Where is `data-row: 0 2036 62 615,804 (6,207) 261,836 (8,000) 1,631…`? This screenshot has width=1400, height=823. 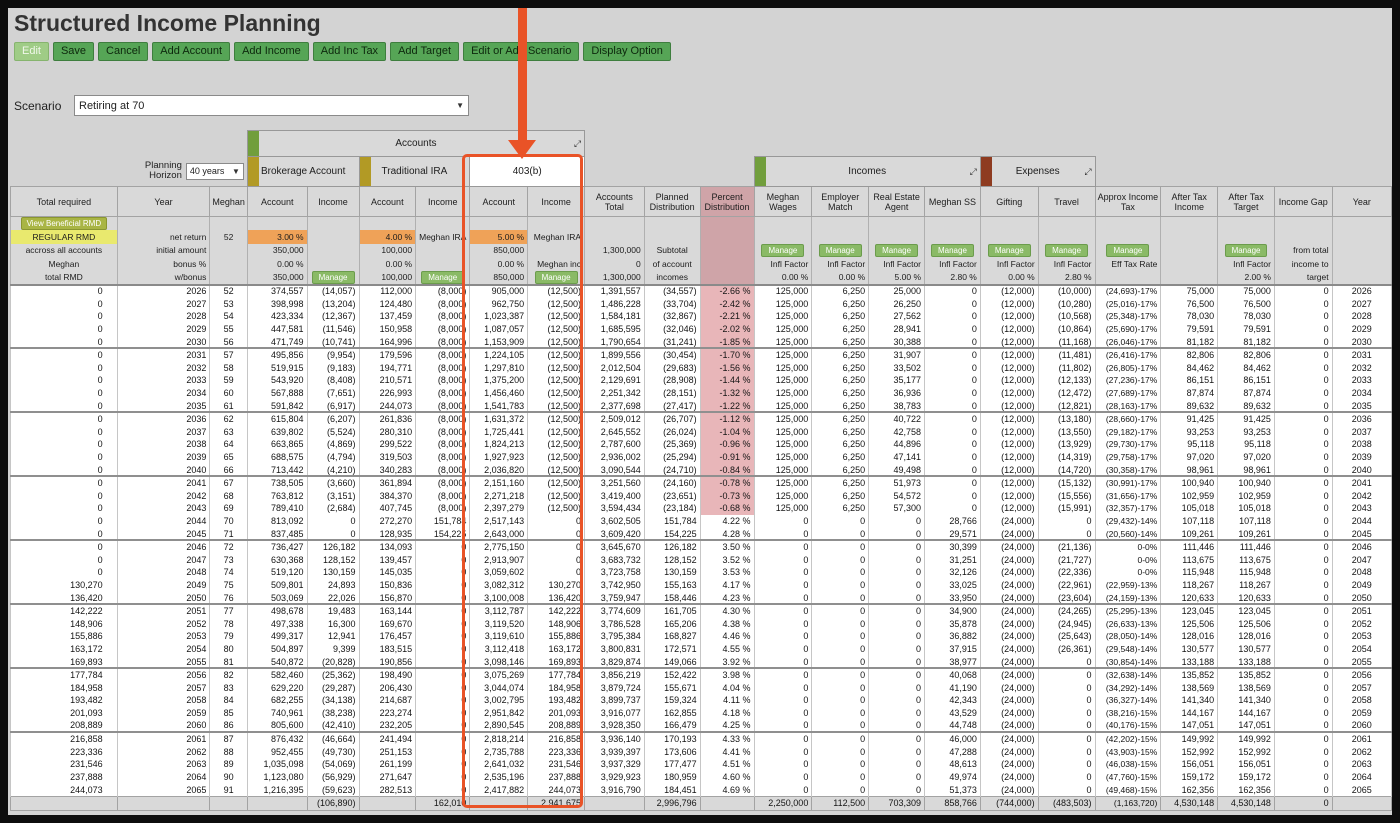 data-row: 0 2036 62 615,804 (6,207) 261,836 (8,000) 1,631… is located at coordinates (701, 419).